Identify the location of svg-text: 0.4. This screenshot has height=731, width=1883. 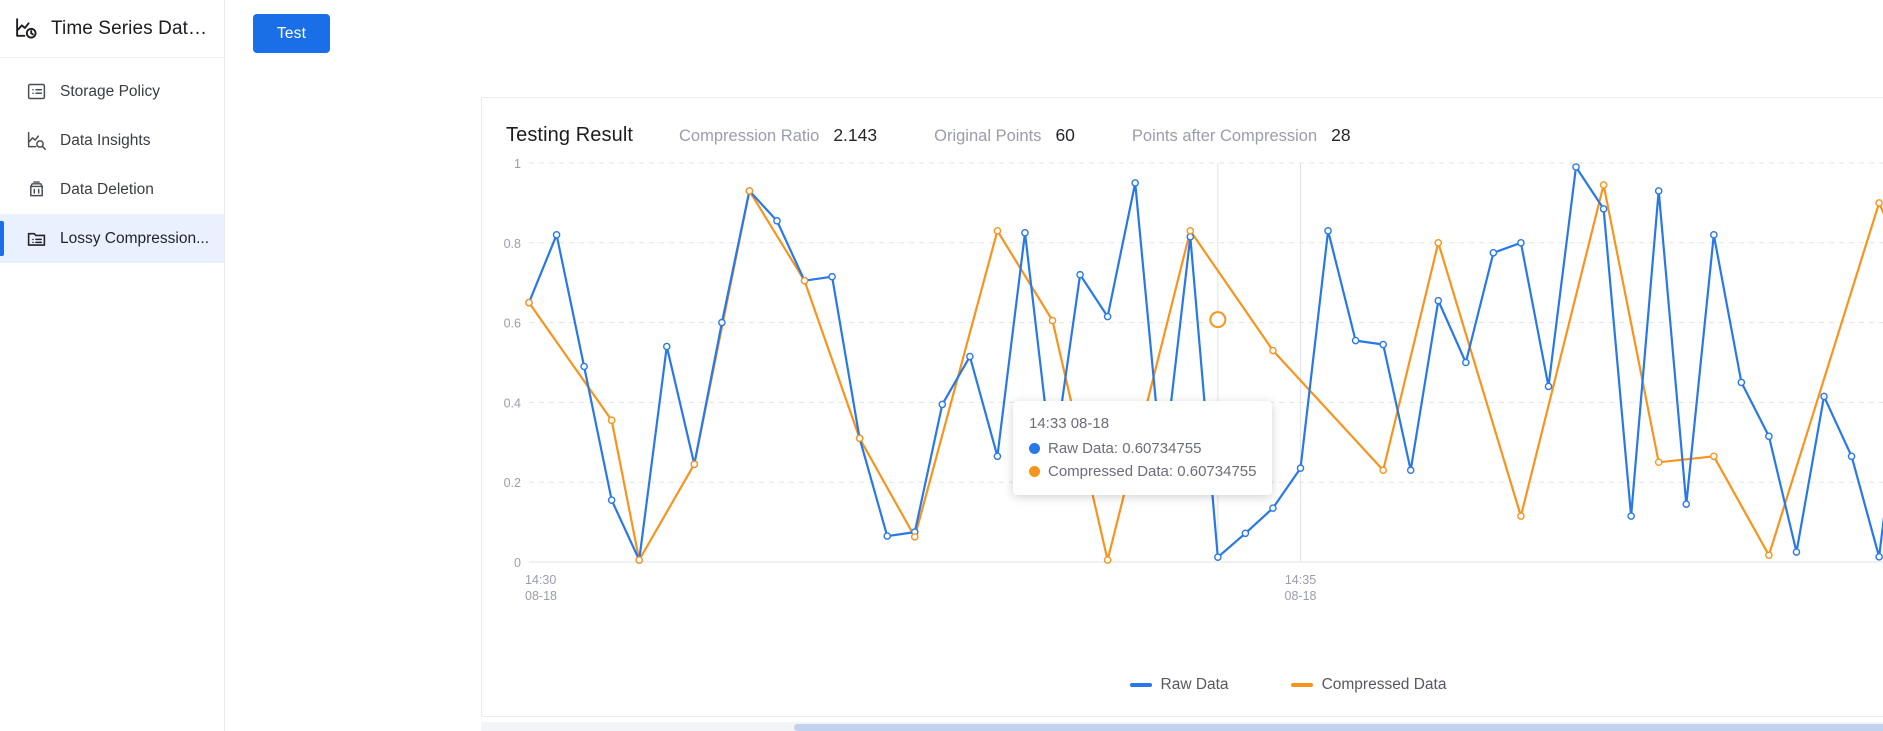
(512, 403).